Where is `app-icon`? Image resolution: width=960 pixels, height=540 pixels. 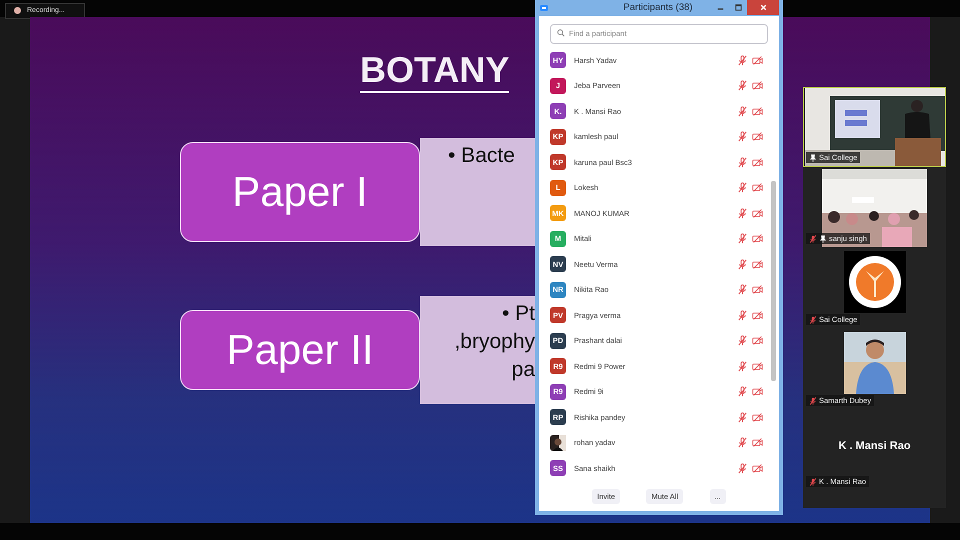
app-icon is located at coordinates (544, 7).